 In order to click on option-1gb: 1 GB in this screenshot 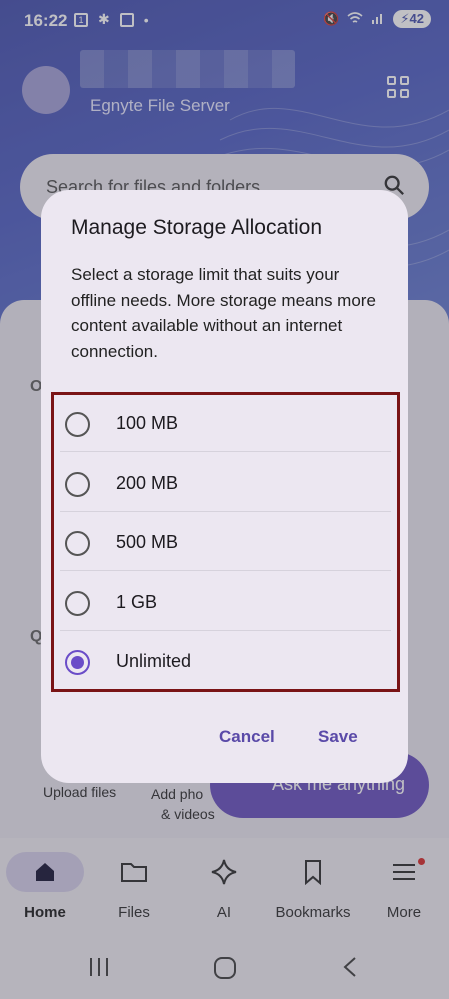, I will do `click(225, 603)`.